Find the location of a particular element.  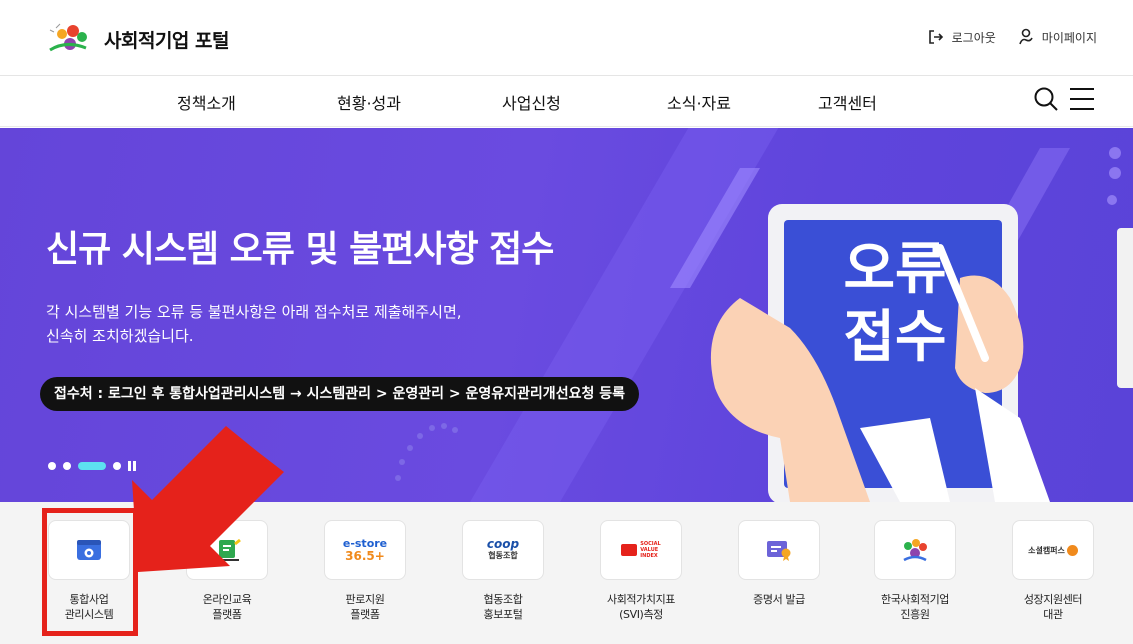

quick-link-label: 사회적가치지표 (SVI)측정 is located at coordinates (641, 607).